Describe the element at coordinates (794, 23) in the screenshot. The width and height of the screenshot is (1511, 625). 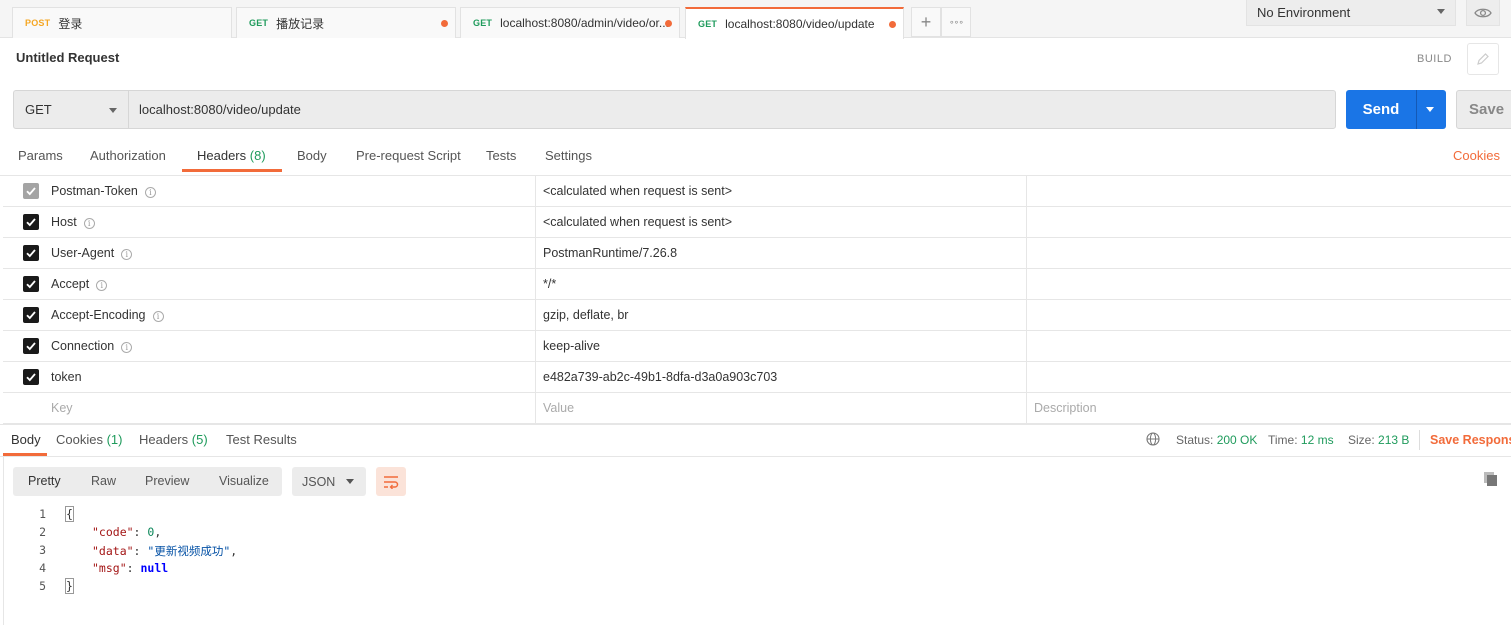
I see `request-tab-4-active: GET localhost:8080/video/update` at that location.